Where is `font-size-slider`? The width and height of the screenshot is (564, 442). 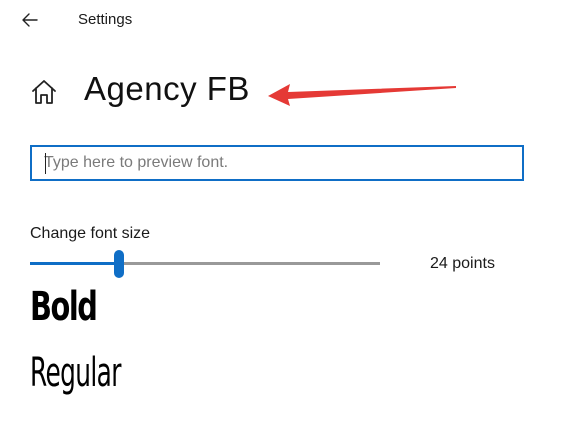
font-size-slider is located at coordinates (206, 264).